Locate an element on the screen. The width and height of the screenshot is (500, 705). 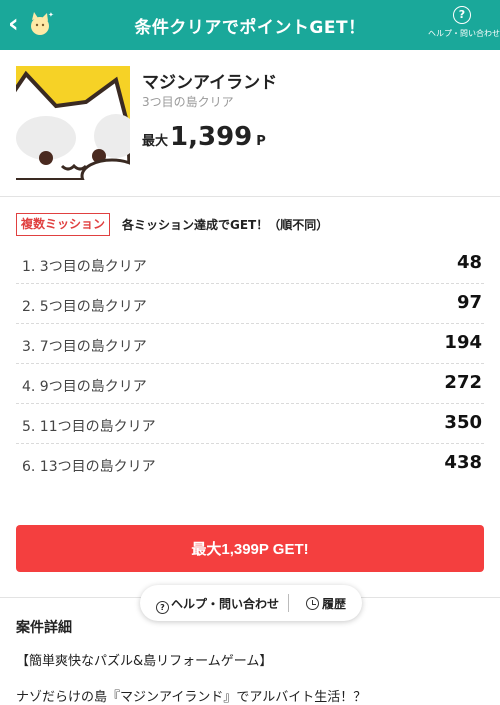
page-title: 条件クリアでポイントGET！ is located at coordinates (250, 28).